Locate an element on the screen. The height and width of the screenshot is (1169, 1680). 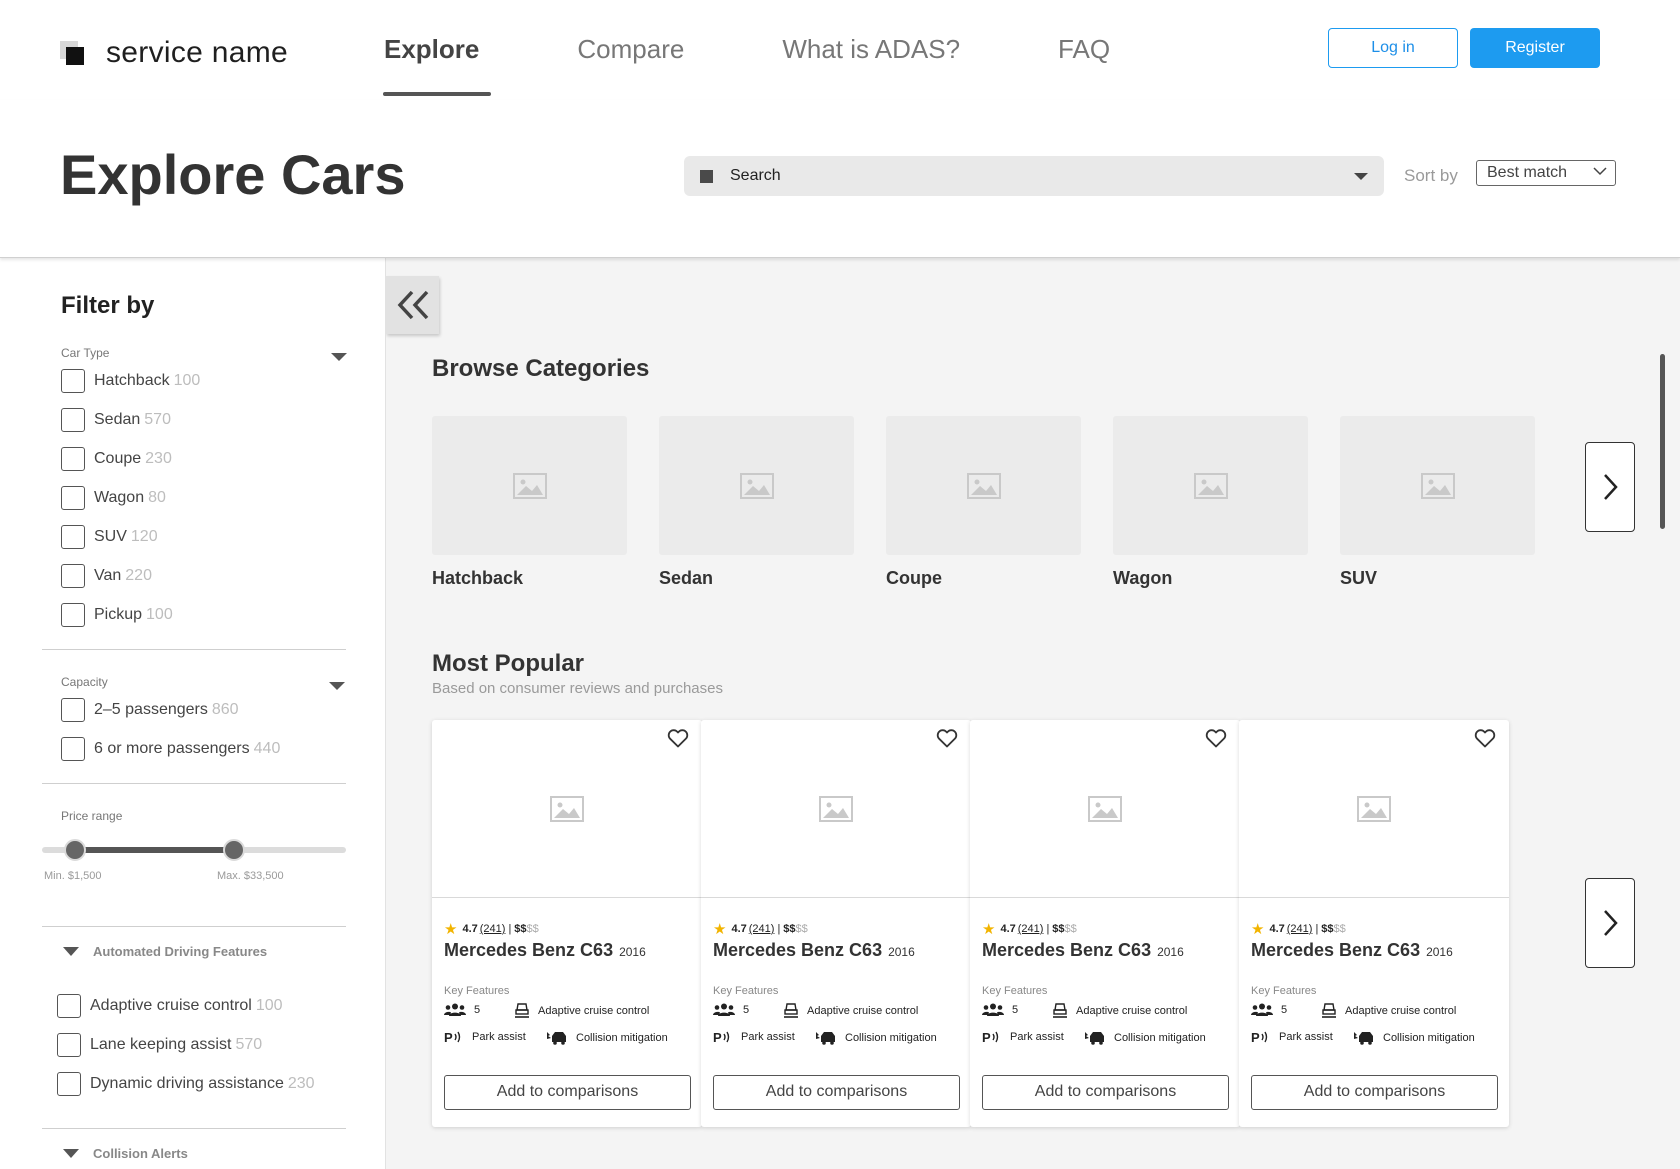
filter-pickup: Pickup 100 is located at coordinates (117, 615).